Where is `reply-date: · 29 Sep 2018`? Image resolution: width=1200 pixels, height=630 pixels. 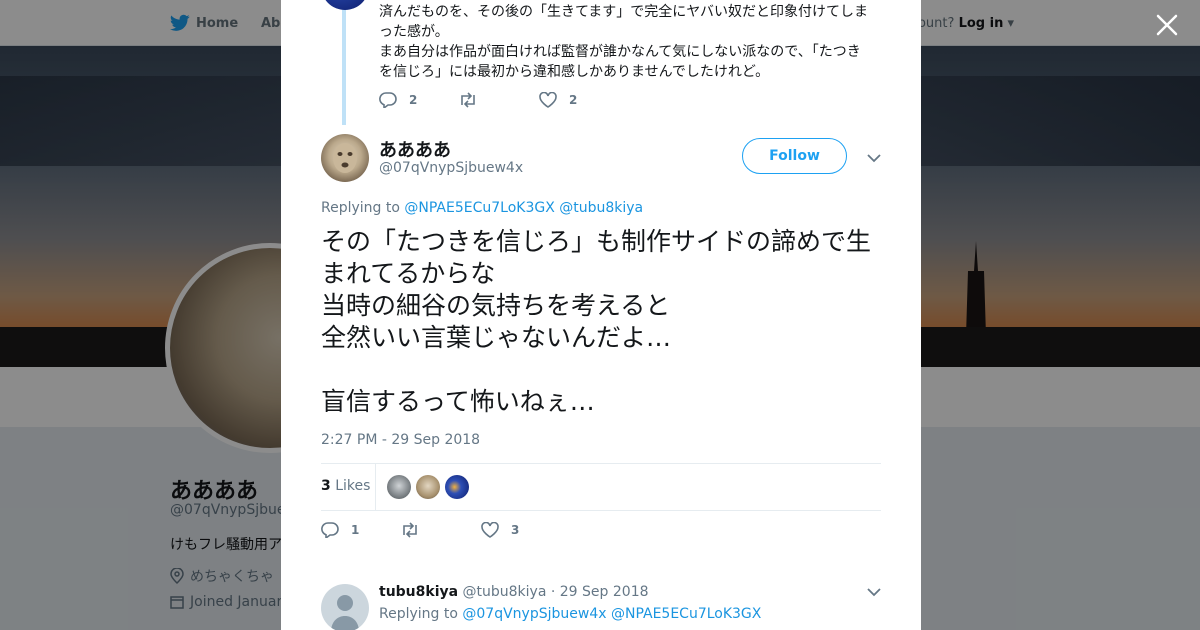 reply-date: · 29 Sep 2018 is located at coordinates (600, 592).